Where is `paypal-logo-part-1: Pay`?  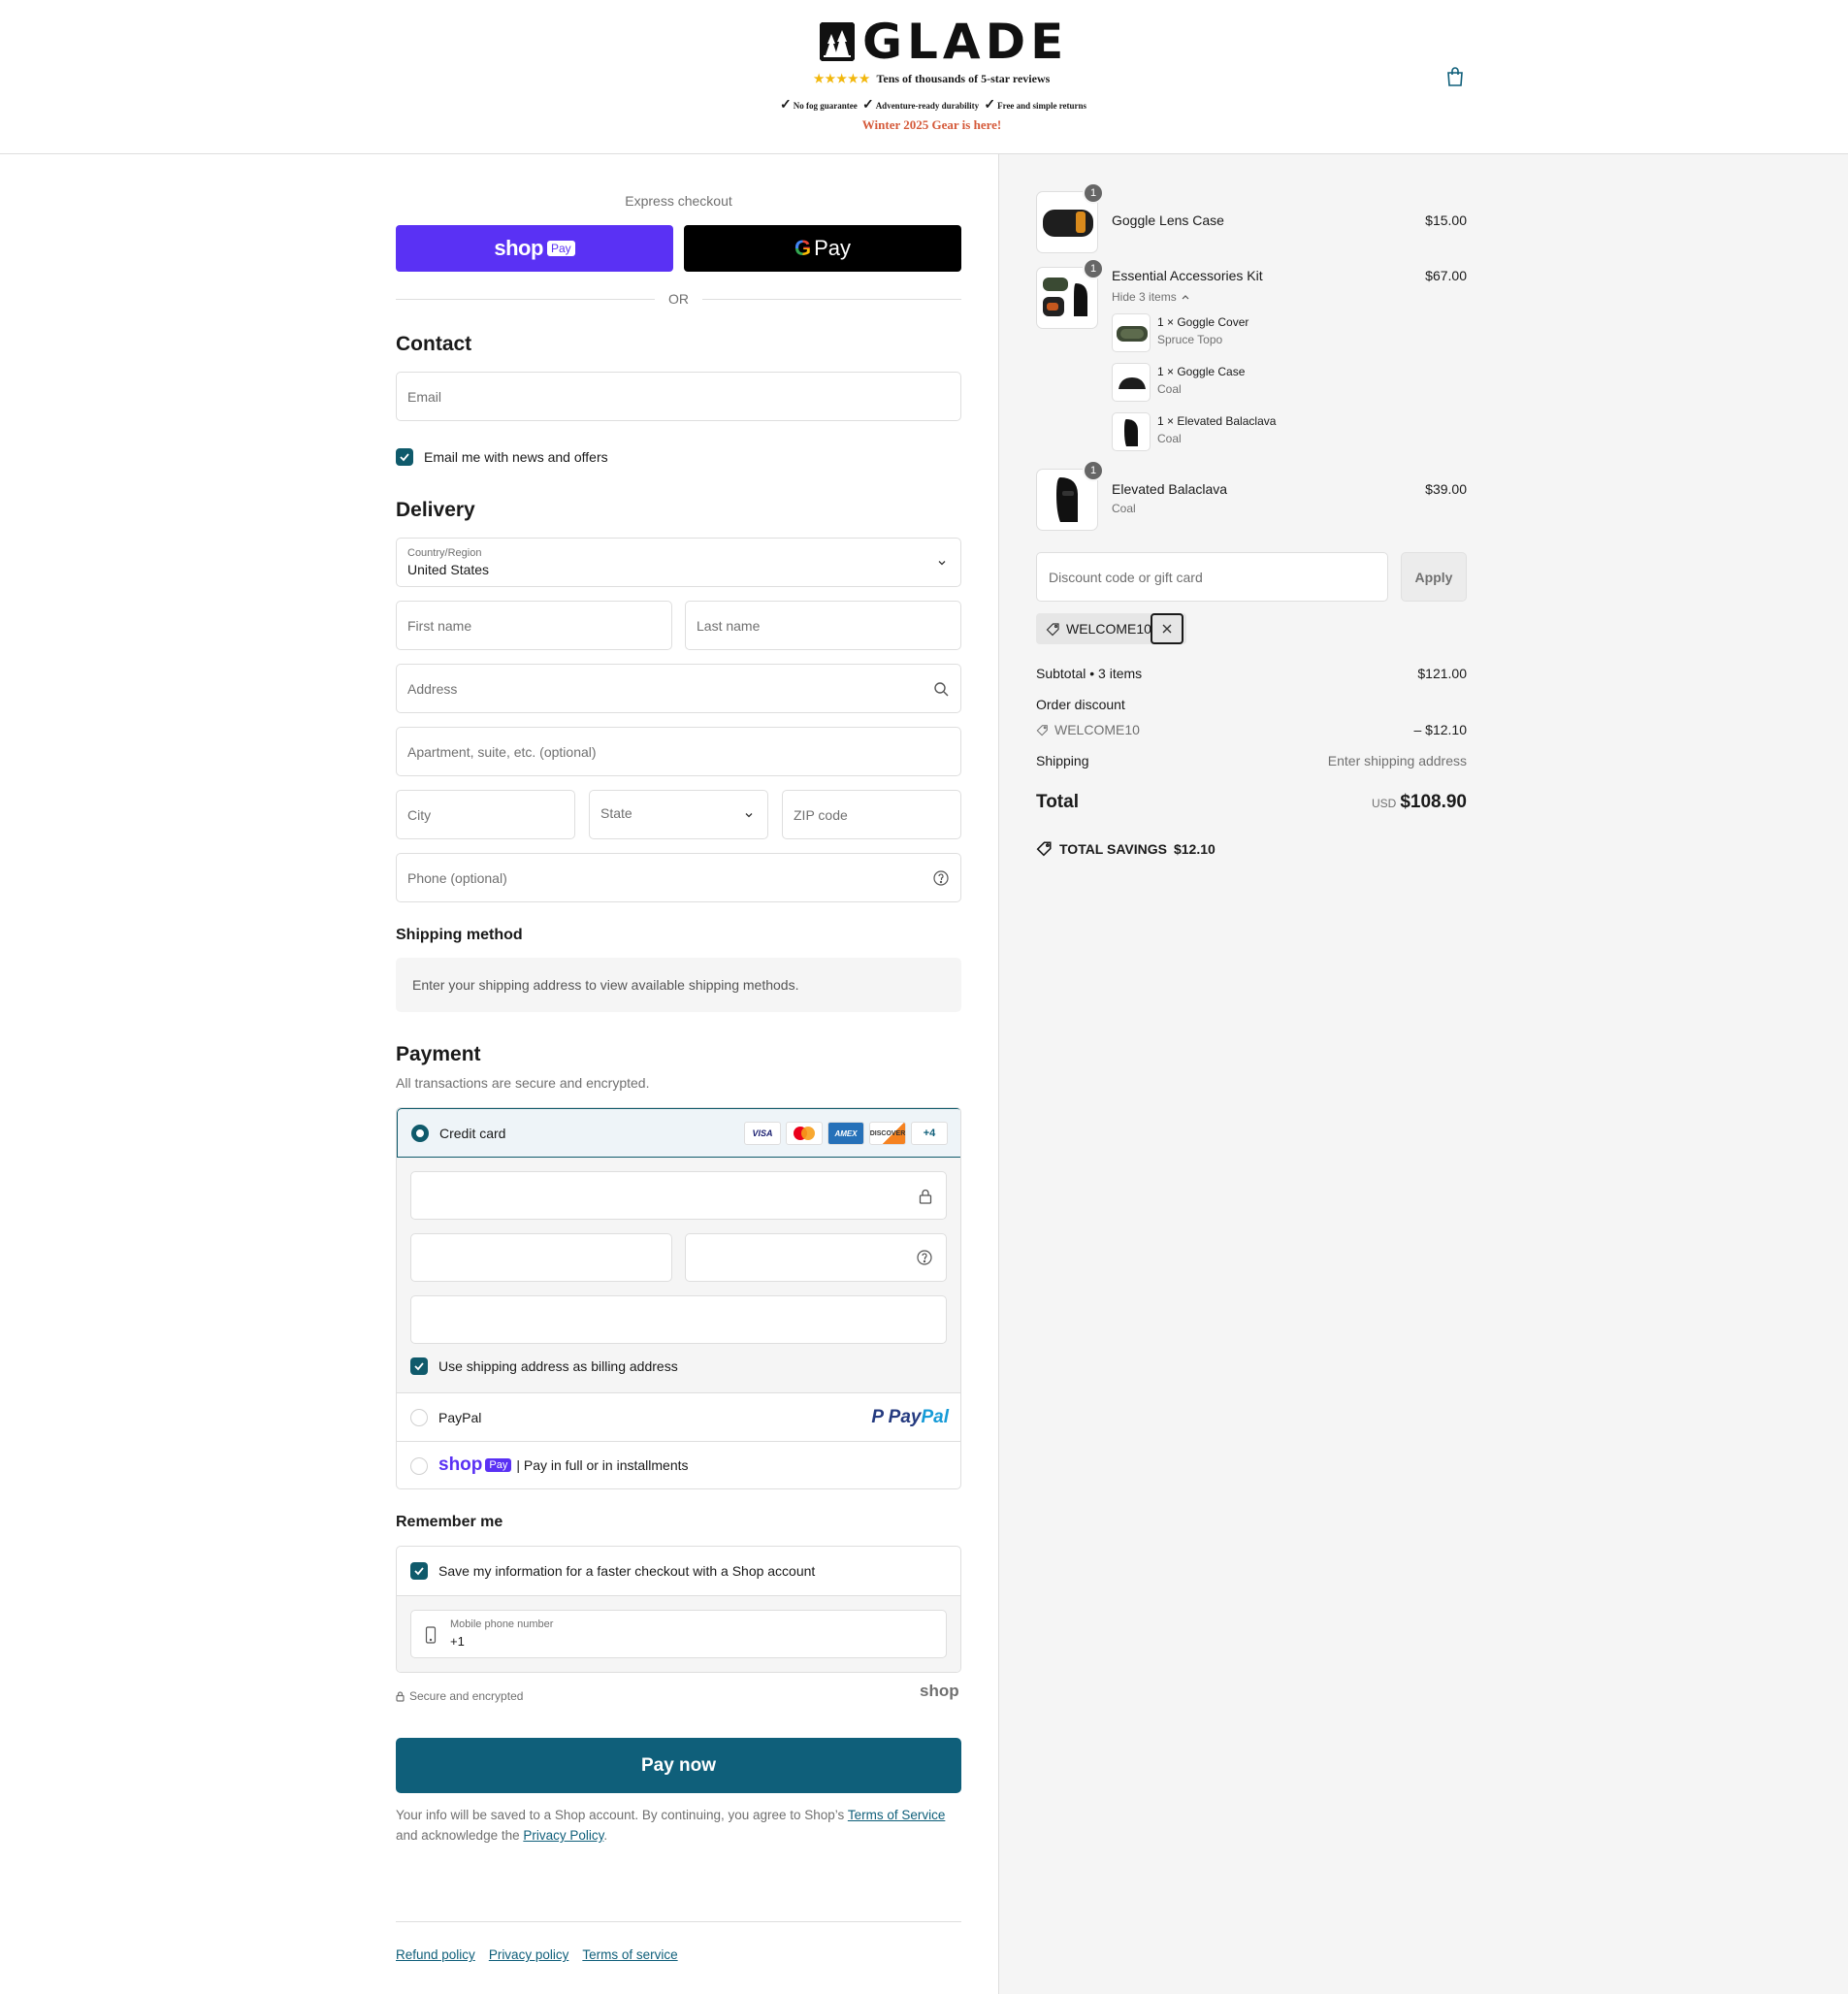 paypal-logo-part-1: Pay is located at coordinates (905, 1417).